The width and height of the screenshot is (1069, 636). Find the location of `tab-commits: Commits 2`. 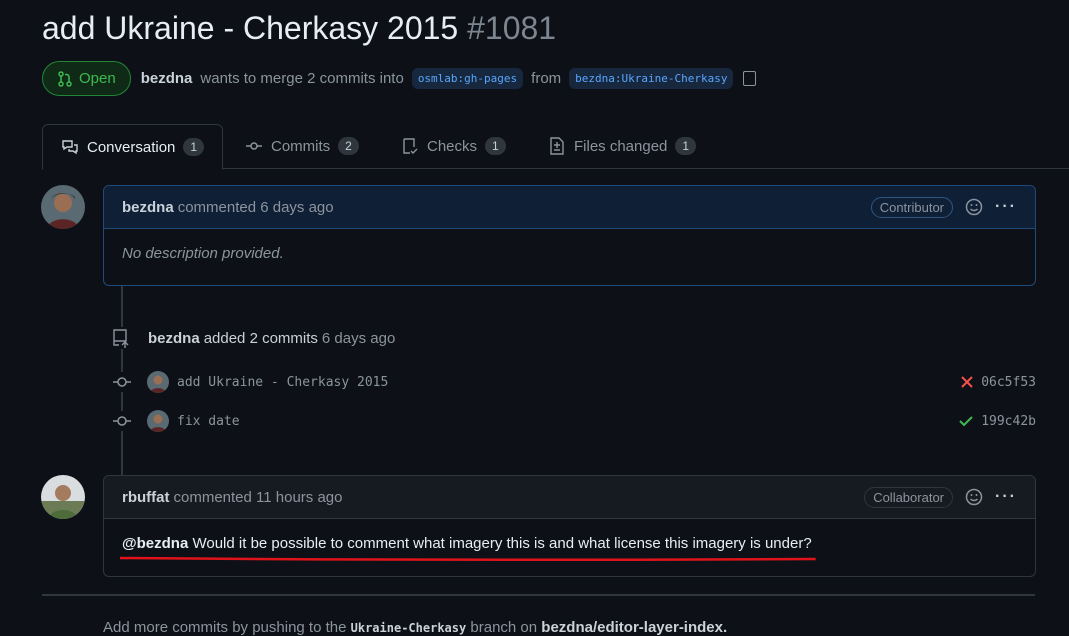

tab-commits: Commits 2 is located at coordinates (302, 146).